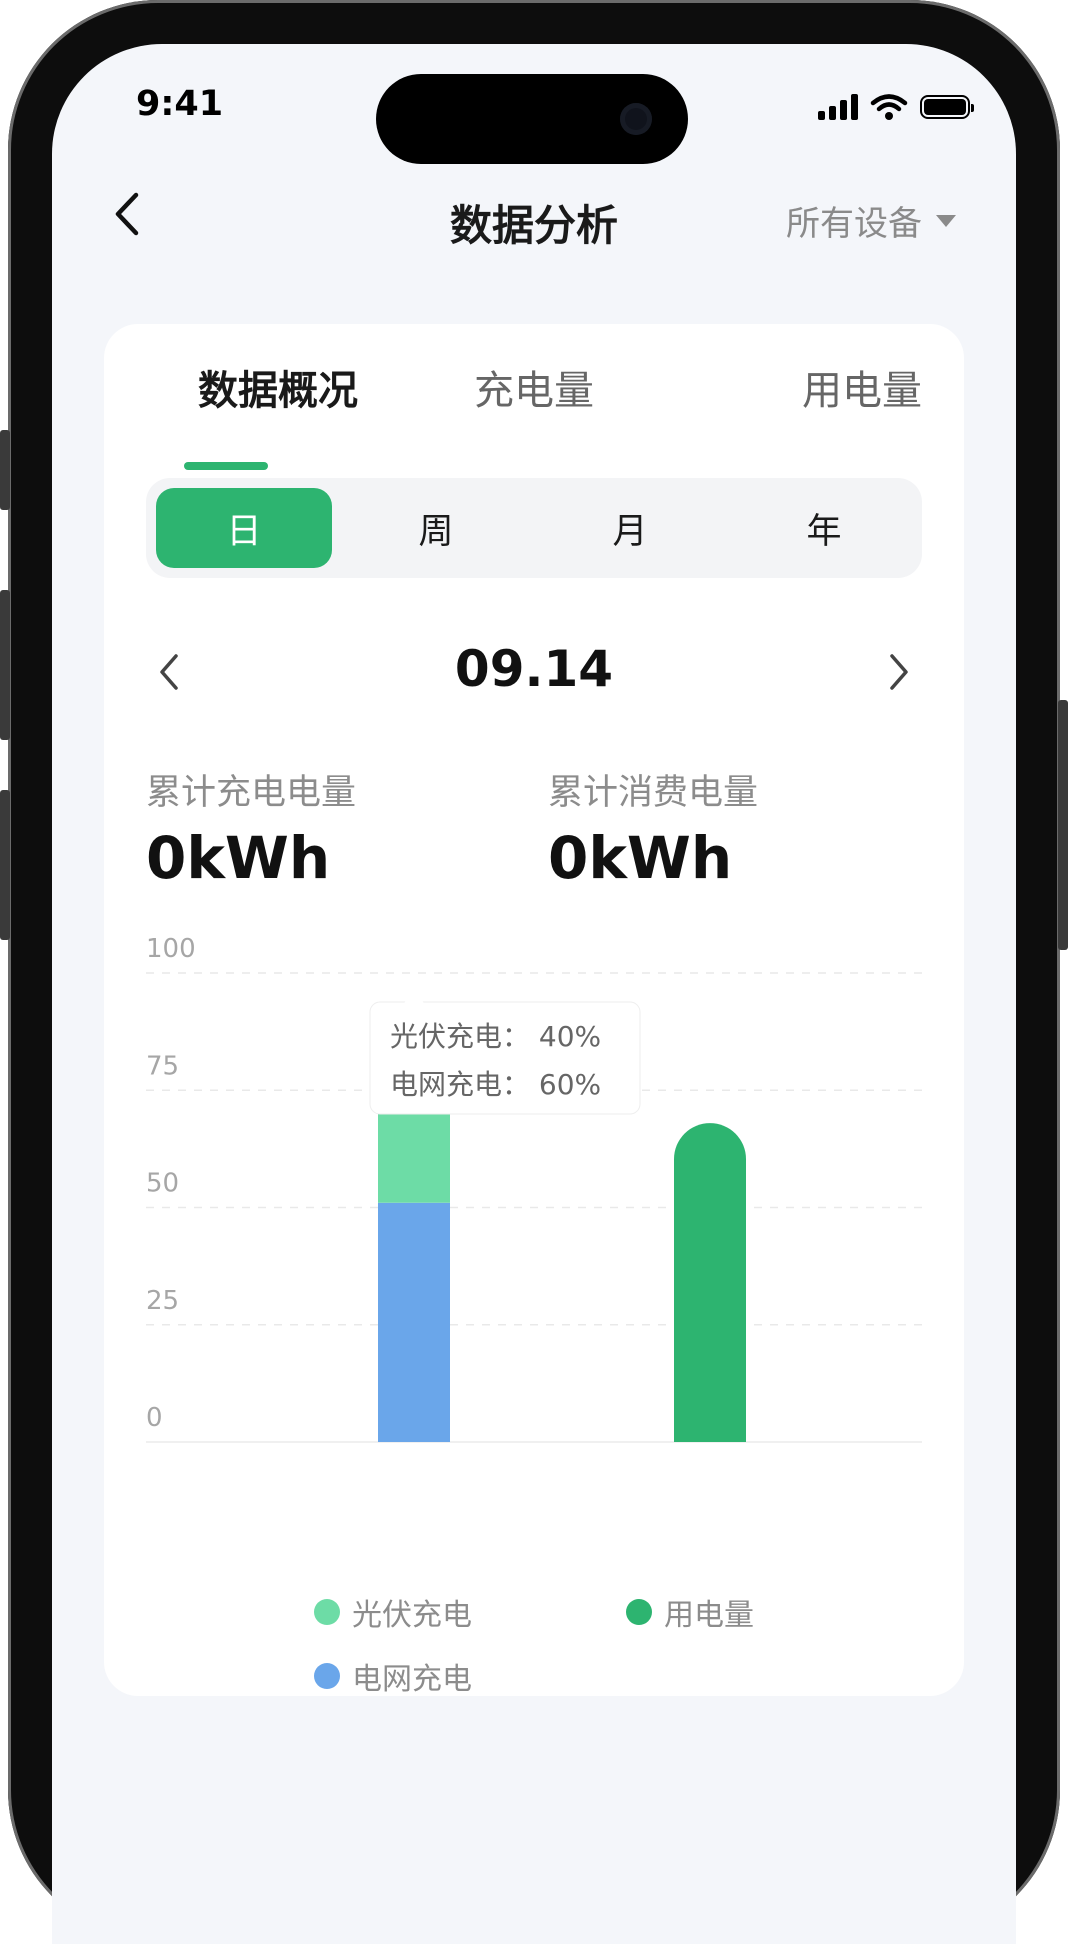  What do you see at coordinates (412, 1679) in the screenshot?
I see `legend-label-grid: 电网充电` at bounding box center [412, 1679].